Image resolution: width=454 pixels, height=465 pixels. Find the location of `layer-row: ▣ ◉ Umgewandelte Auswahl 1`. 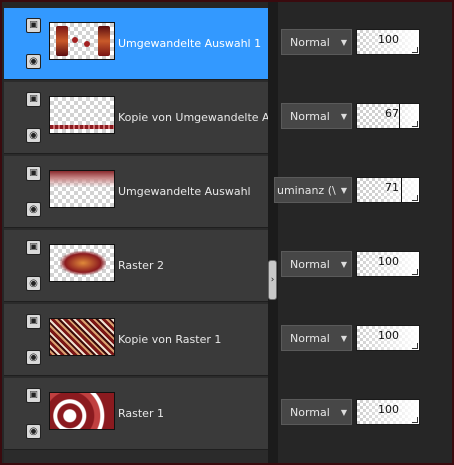

layer-row: ▣ ◉ Umgewandelte Auswahl 1 is located at coordinates (136, 44).